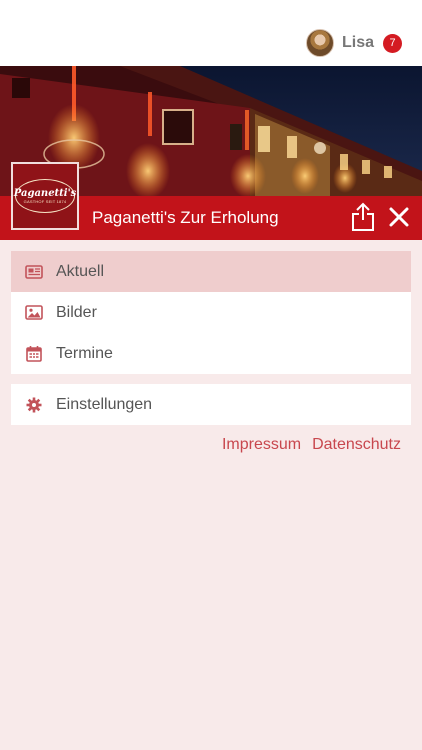 Image resolution: width=422 pixels, height=750 pixels. Describe the element at coordinates (34, 405) in the screenshot. I see `gear-icon` at that location.